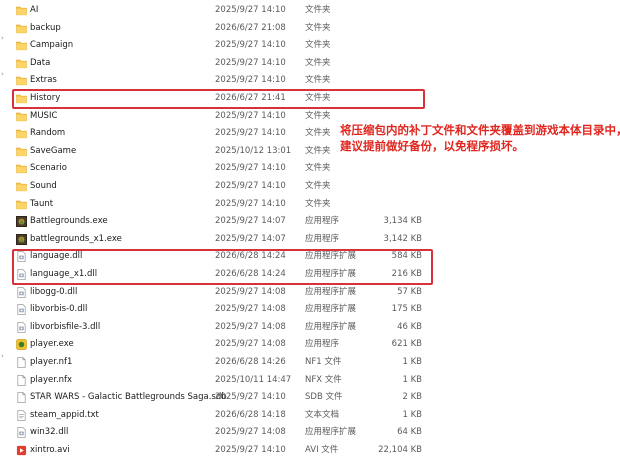 The height and width of the screenshot is (460, 620). I want to click on file-name: libvorbis-0.dll, so click(59, 309).